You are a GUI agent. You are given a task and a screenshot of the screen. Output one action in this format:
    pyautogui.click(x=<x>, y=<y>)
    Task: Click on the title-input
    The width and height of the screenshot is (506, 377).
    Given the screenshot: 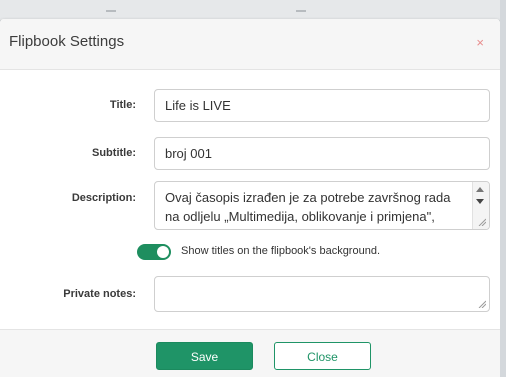 What is the action you would take?
    pyautogui.click(x=322, y=105)
    